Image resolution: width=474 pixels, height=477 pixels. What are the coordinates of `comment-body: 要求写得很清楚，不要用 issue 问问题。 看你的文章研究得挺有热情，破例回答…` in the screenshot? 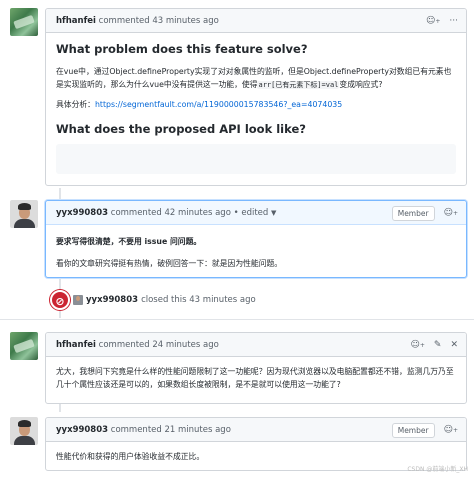 It's located at (256, 247).